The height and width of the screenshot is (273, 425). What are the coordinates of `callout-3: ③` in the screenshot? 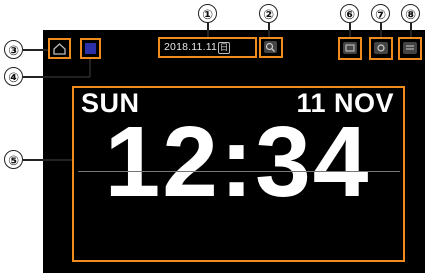 It's located at (13, 49).